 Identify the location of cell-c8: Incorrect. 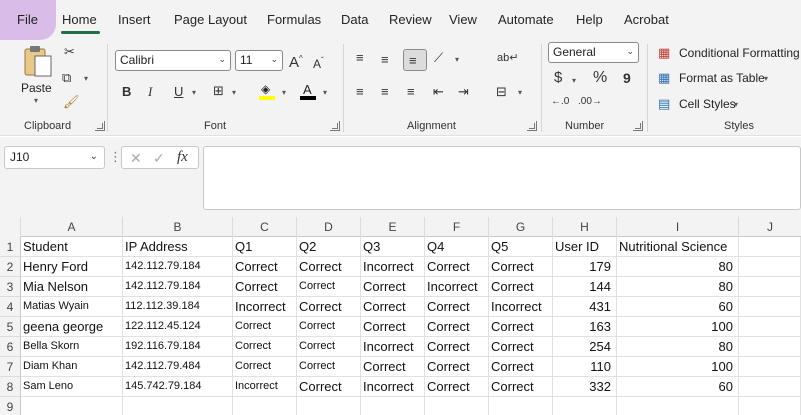
(265, 387).